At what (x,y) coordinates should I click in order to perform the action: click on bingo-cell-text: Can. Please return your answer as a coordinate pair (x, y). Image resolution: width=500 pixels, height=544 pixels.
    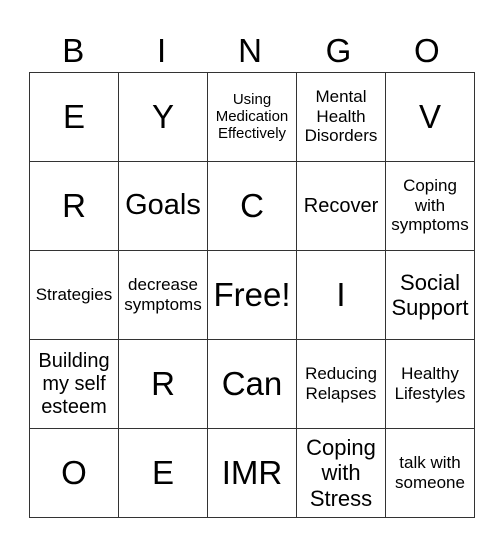
    Looking at the image, I should click on (252, 384).